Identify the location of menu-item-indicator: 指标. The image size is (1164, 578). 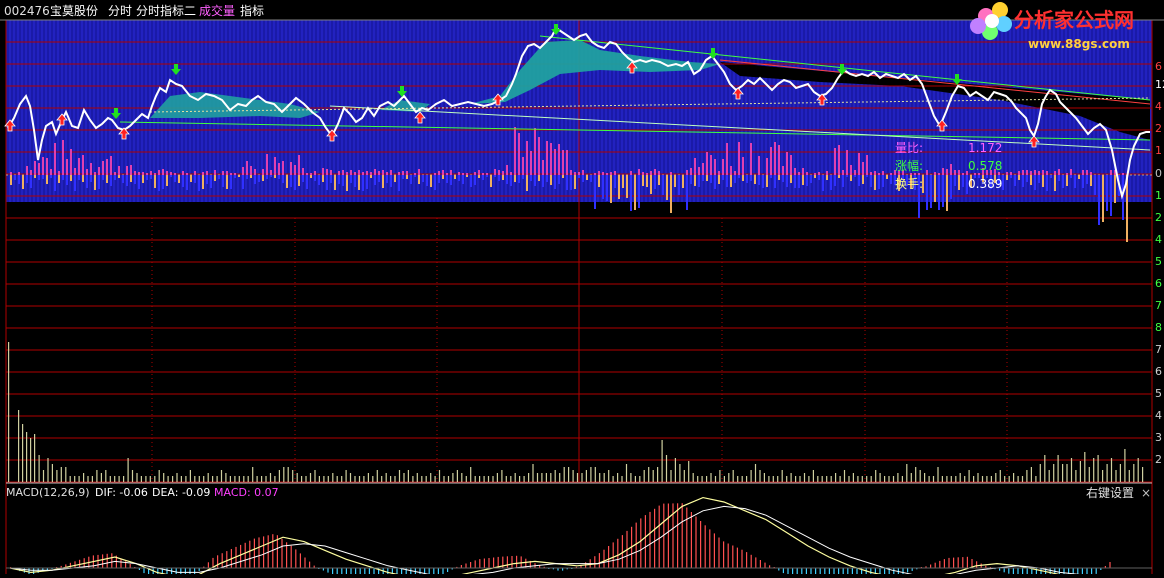
(252, 10).